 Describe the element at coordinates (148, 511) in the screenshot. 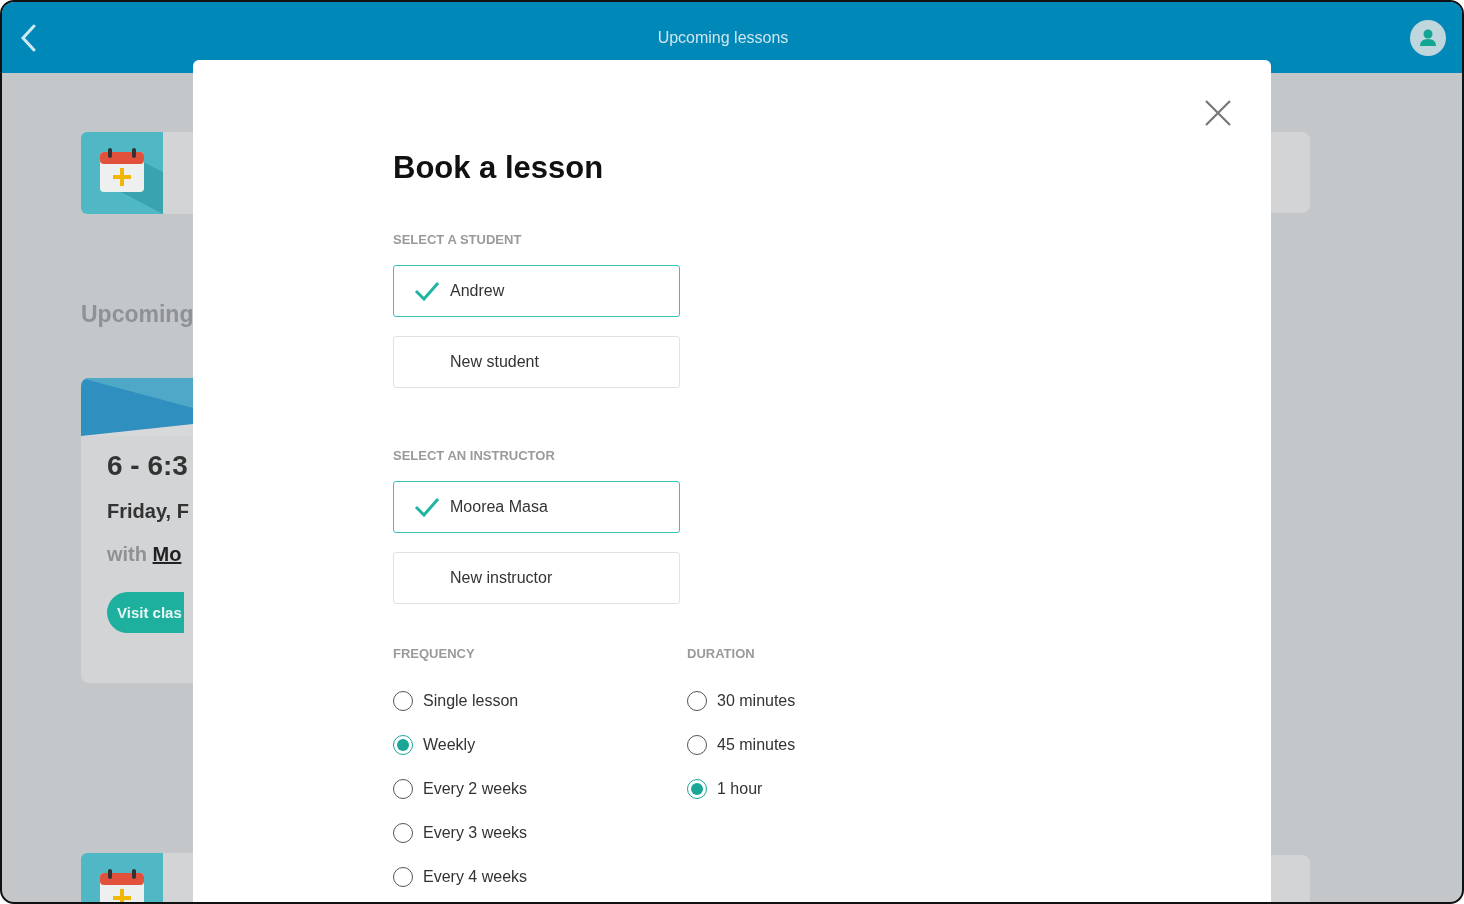

I see `lesson-date: Friday, F` at that location.